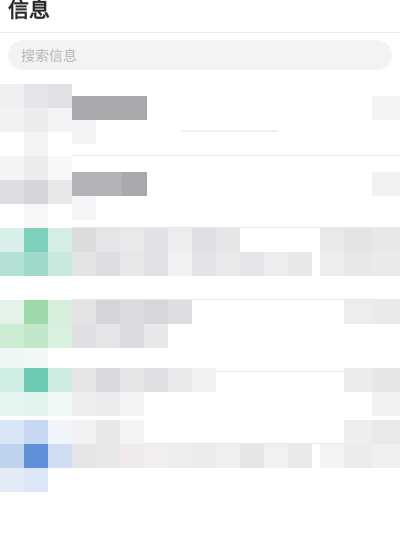 Image resolution: width=400 pixels, height=546 pixels. What do you see at coordinates (49, 57) in the screenshot?
I see `search-placeholder: 搜索信息` at bounding box center [49, 57].